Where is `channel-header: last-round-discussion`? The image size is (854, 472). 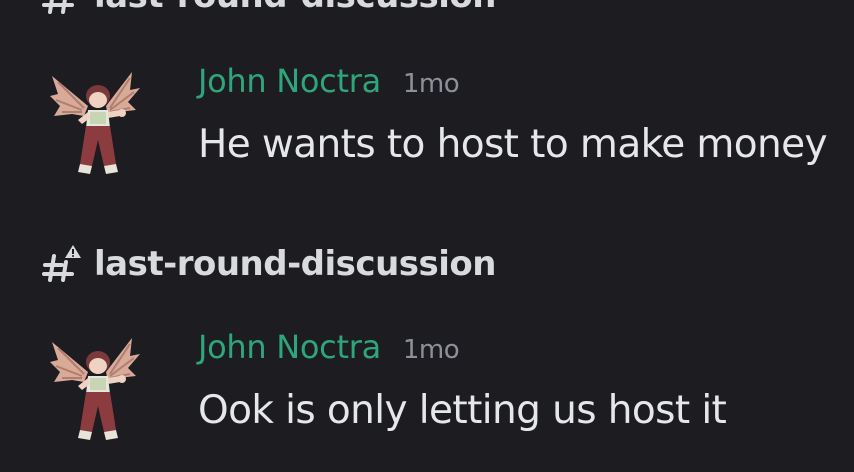
channel-header: last-round-discussion is located at coordinates (268, 264).